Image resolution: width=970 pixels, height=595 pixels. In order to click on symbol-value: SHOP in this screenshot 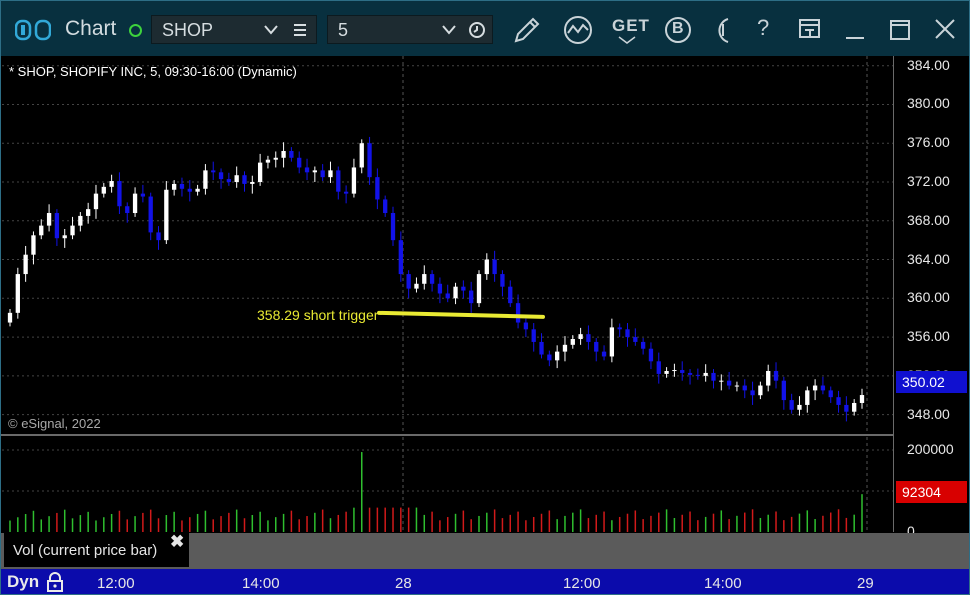, I will do `click(188, 30)`.